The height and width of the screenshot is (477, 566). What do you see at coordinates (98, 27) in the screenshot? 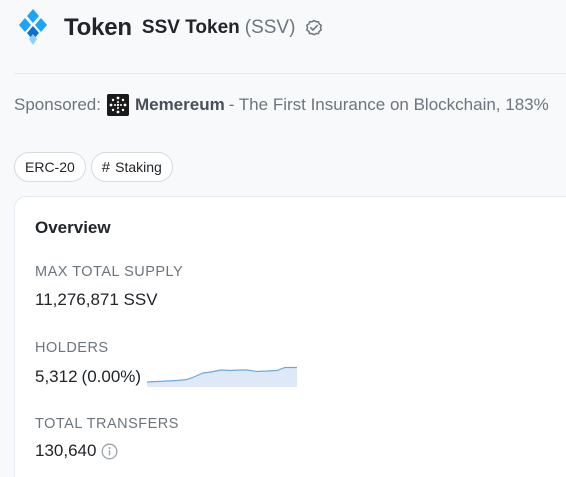
I see `page-title: Token` at bounding box center [98, 27].